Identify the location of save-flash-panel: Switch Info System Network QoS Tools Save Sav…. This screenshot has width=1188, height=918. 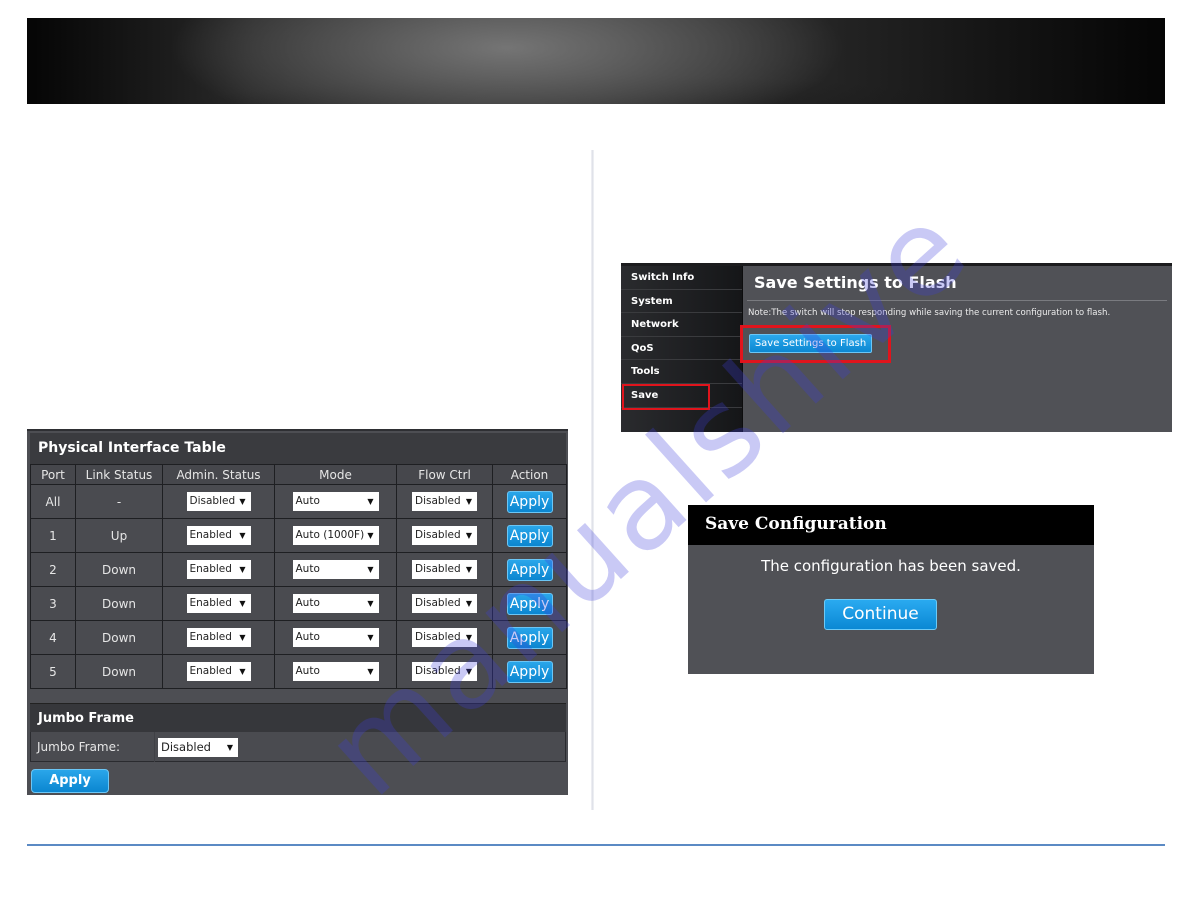
(896, 347).